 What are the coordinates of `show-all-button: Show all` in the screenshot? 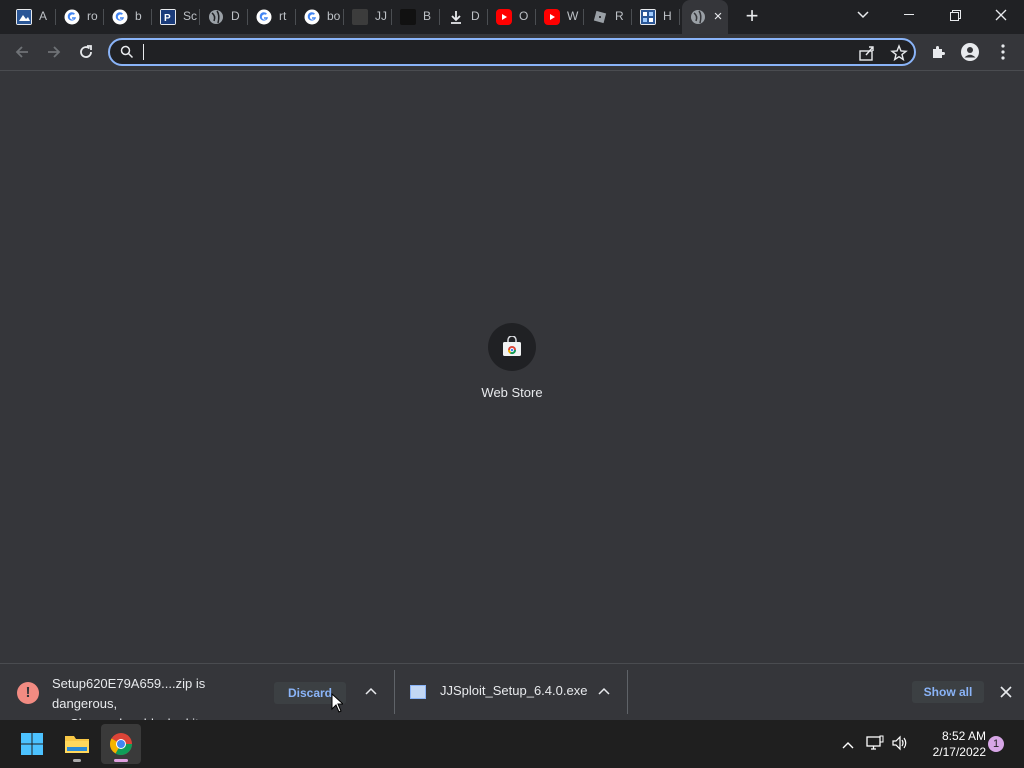 It's located at (948, 692).